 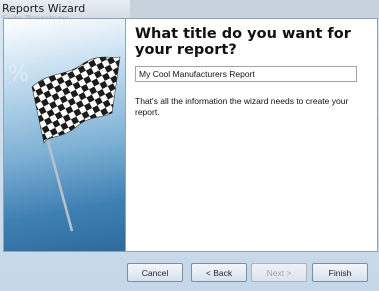 What do you see at coordinates (279, 272) in the screenshot?
I see `next-button: Next >` at bounding box center [279, 272].